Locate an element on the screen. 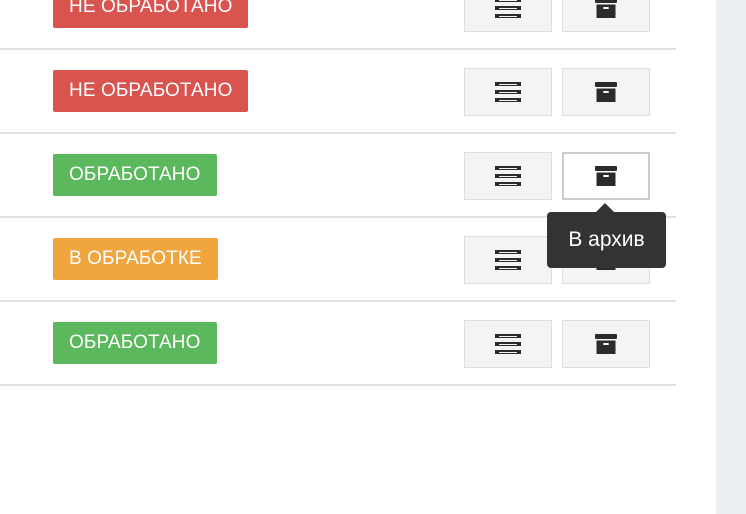  side-panel is located at coordinates (731, 257).